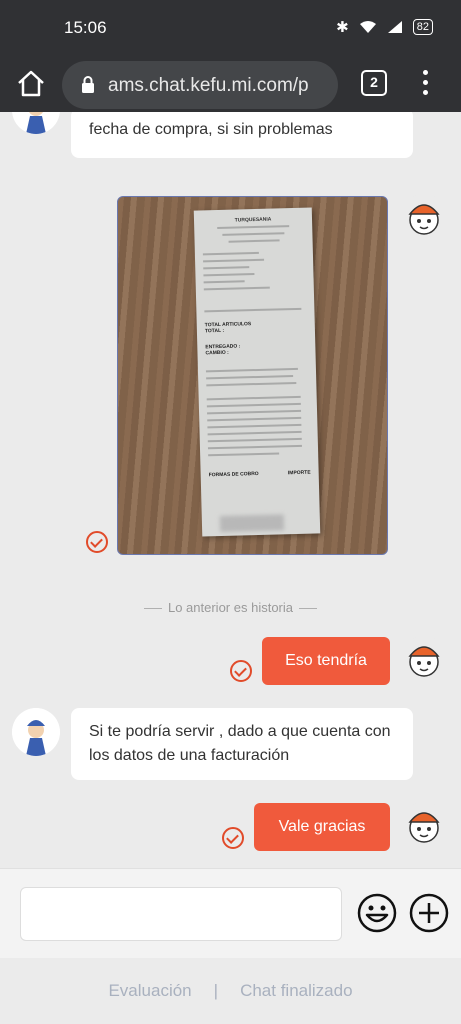  I want to click on history-divider: Lo anterior es historia, so click(230, 607).